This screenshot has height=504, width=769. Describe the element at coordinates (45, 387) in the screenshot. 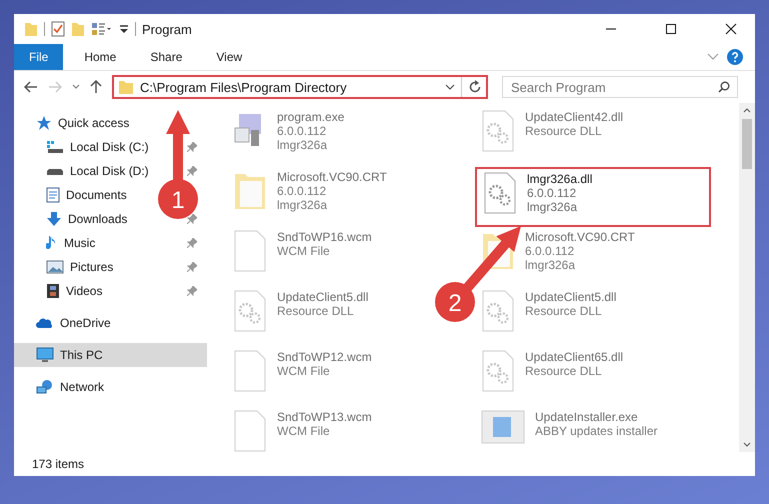

I see `network-icon` at that location.